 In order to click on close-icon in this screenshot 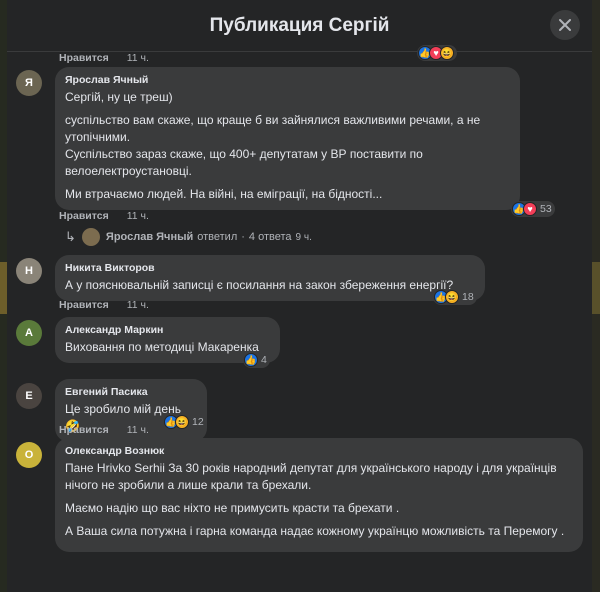, I will do `click(565, 25)`.